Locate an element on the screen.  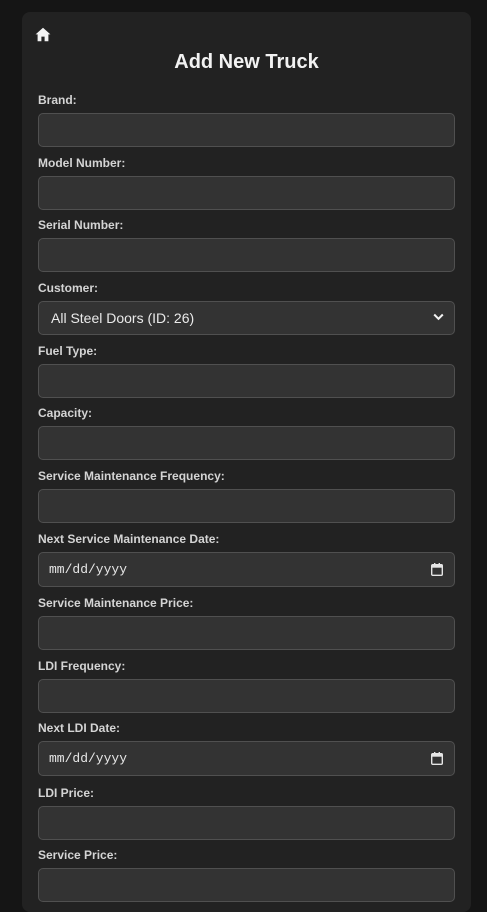
ldi-frequency-input is located at coordinates (246, 696).